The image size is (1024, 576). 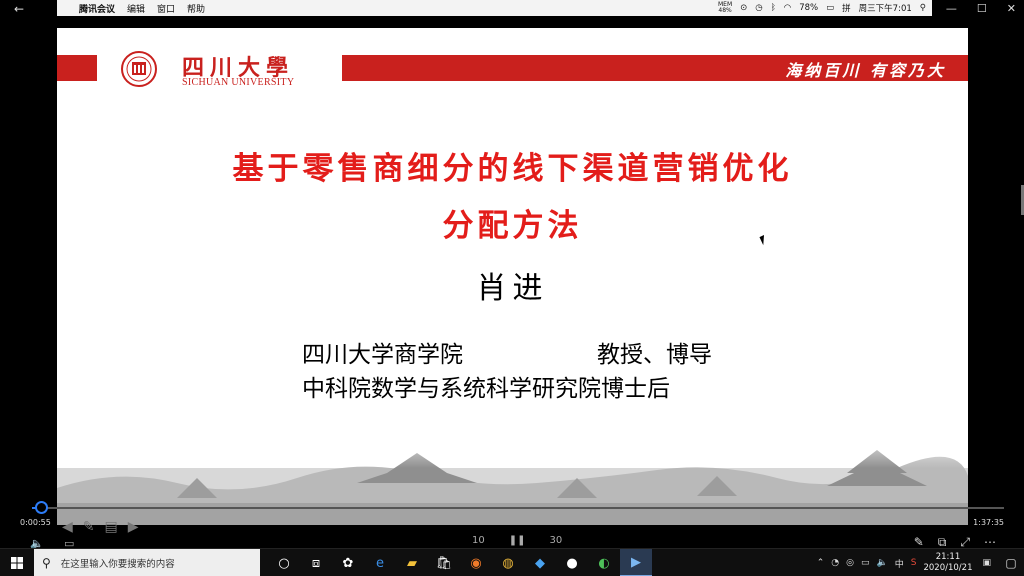 I want to click on tray-up-arrow-icon: ⌃, so click(x=821, y=563).